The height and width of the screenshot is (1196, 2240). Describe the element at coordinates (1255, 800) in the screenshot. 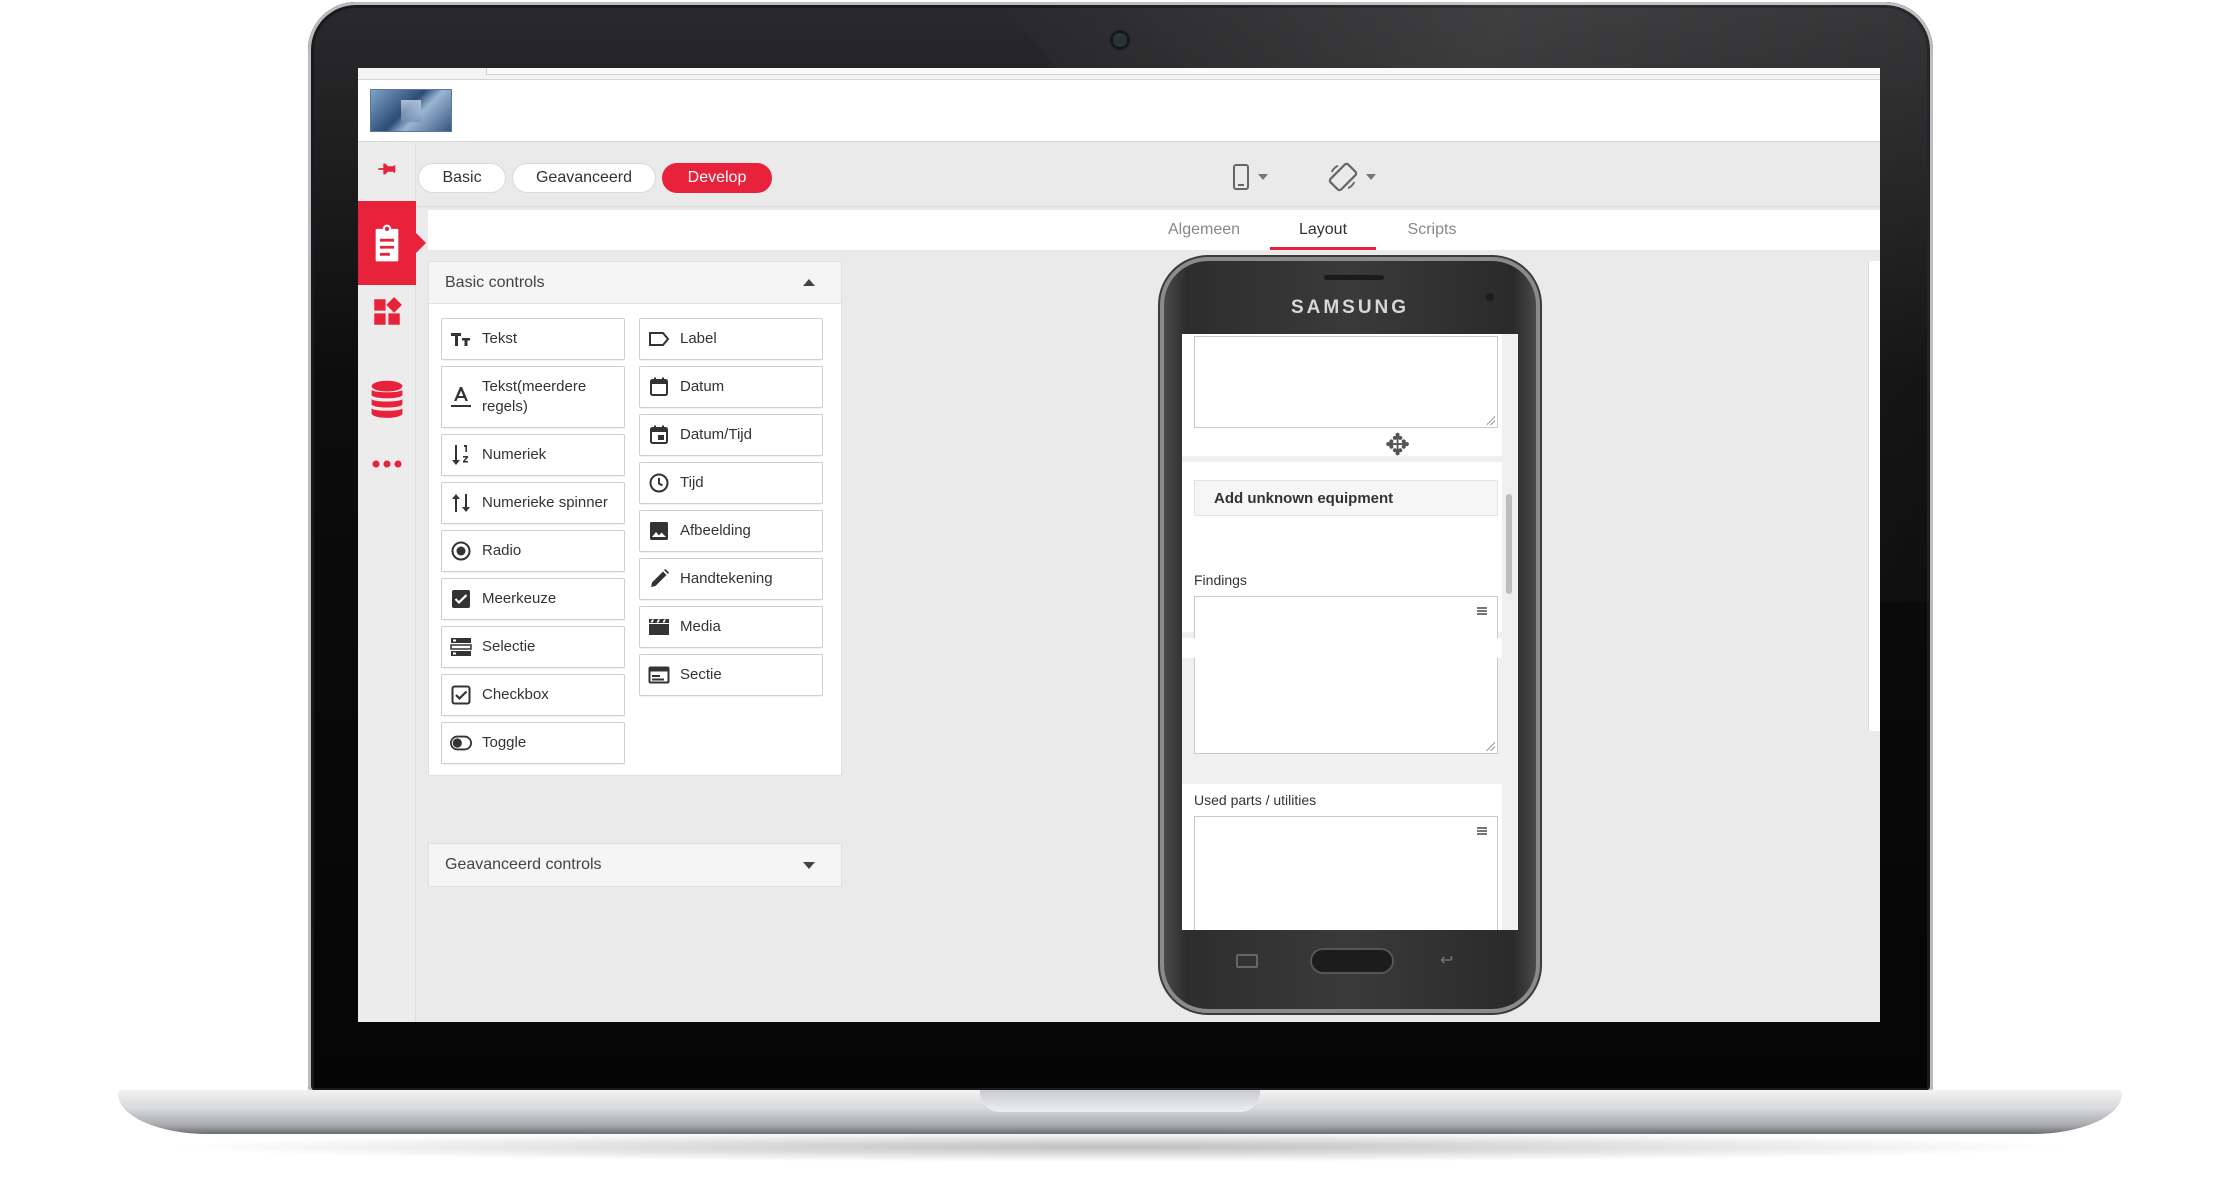

I see `used-parts-label: Used parts / utilities` at that location.